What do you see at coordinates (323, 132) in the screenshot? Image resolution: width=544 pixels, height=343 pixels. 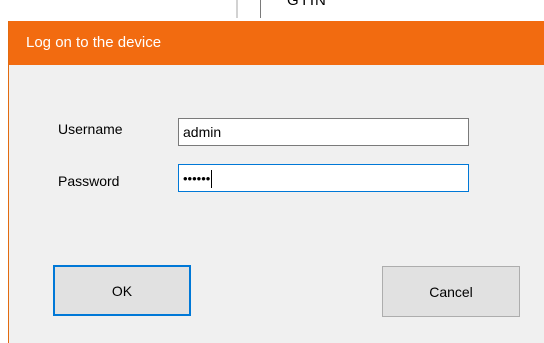 I see `username-field: admin` at bounding box center [323, 132].